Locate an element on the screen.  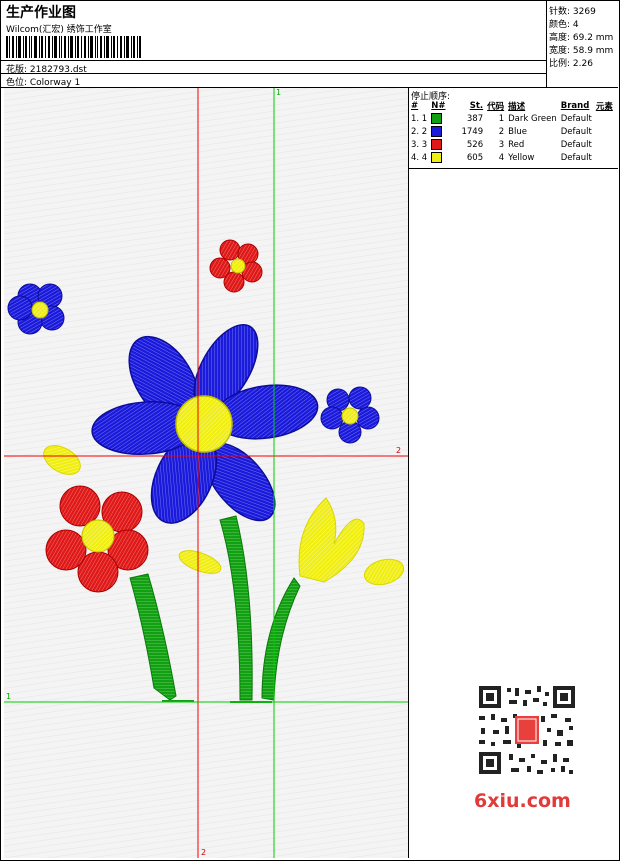
table-row: 4. 4 605 4 Yellow Default is located at coordinates (512, 157).